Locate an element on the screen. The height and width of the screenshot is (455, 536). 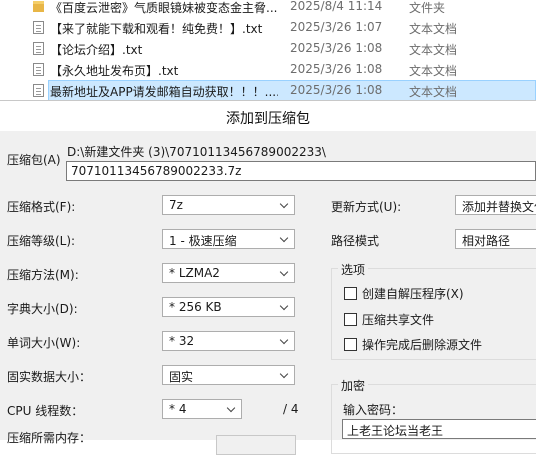
file-date: 2025/3/26 1:07 is located at coordinates (336, 27).